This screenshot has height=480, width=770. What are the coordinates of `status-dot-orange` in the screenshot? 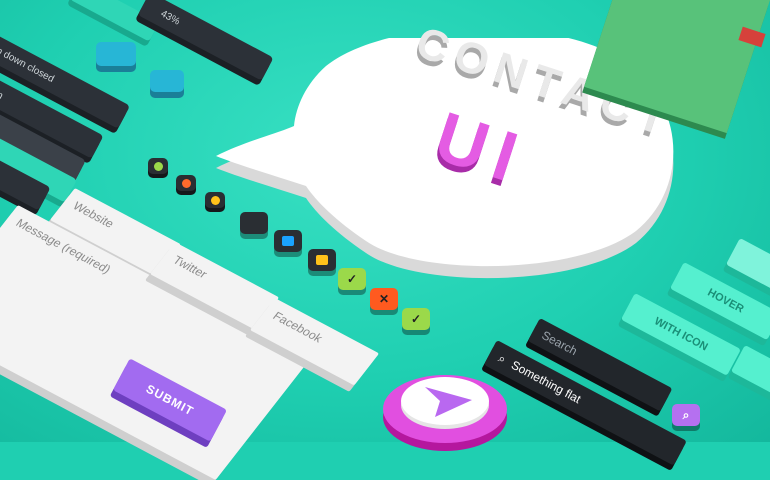 It's located at (186, 183).